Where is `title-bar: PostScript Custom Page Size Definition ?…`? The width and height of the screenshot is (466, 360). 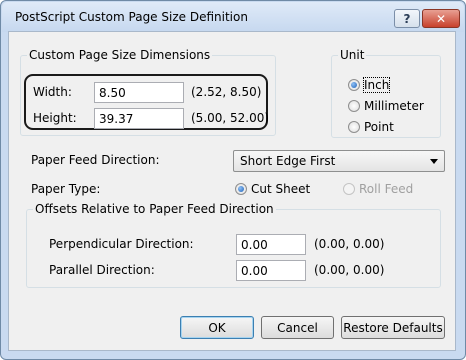 title-bar: PostScript Custom Page Size Definition ?… is located at coordinates (233, 17).